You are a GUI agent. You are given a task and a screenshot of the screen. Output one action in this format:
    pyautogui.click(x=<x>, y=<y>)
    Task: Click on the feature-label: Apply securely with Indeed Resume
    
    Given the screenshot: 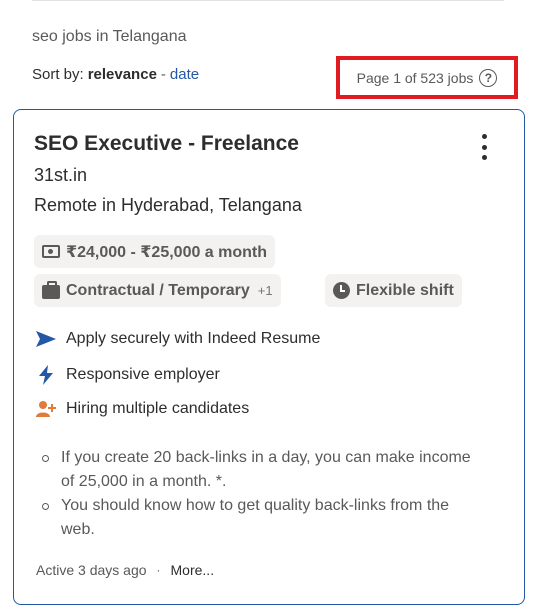 What is the action you would take?
    pyautogui.click(x=193, y=338)
    